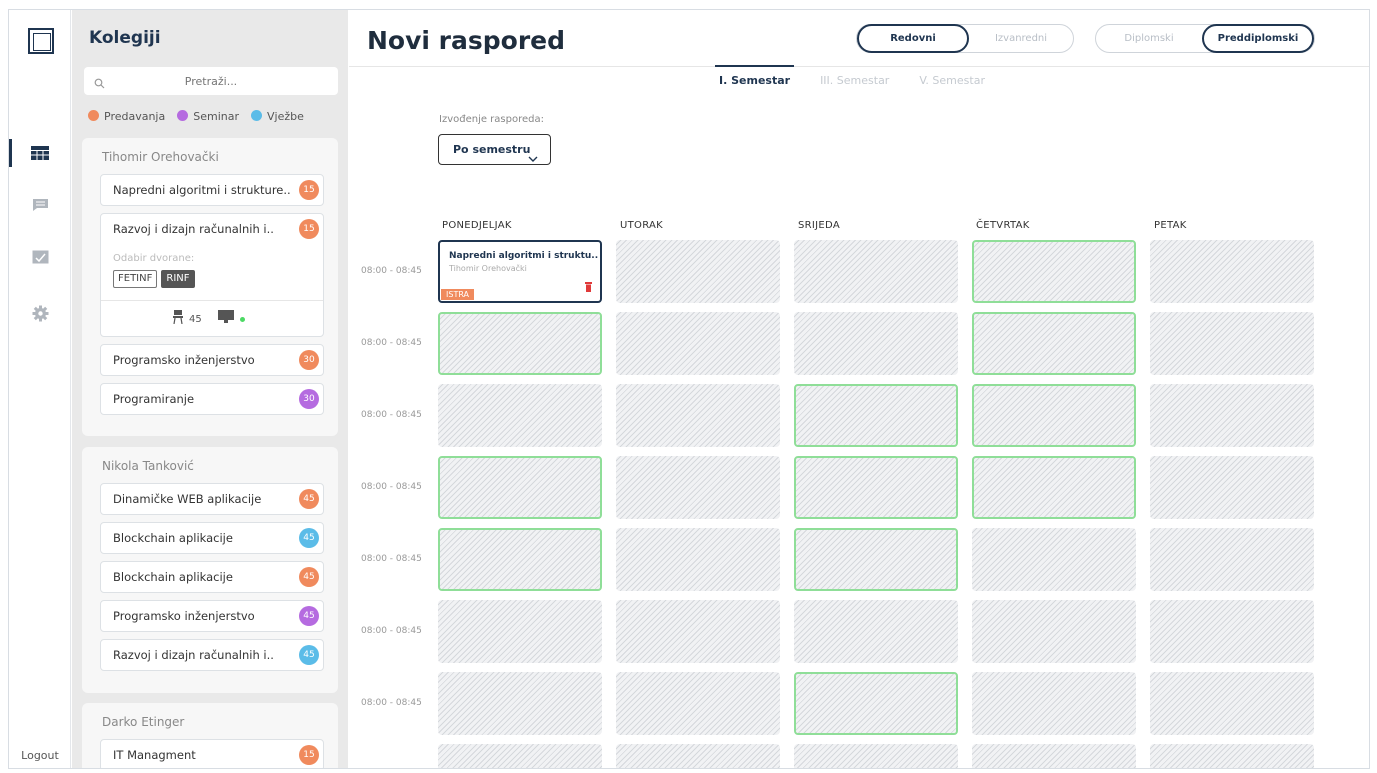 Image resolution: width=1377 pixels, height=773 pixels. What do you see at coordinates (40, 389) in the screenshot?
I see `icon-rail: Logout` at bounding box center [40, 389].